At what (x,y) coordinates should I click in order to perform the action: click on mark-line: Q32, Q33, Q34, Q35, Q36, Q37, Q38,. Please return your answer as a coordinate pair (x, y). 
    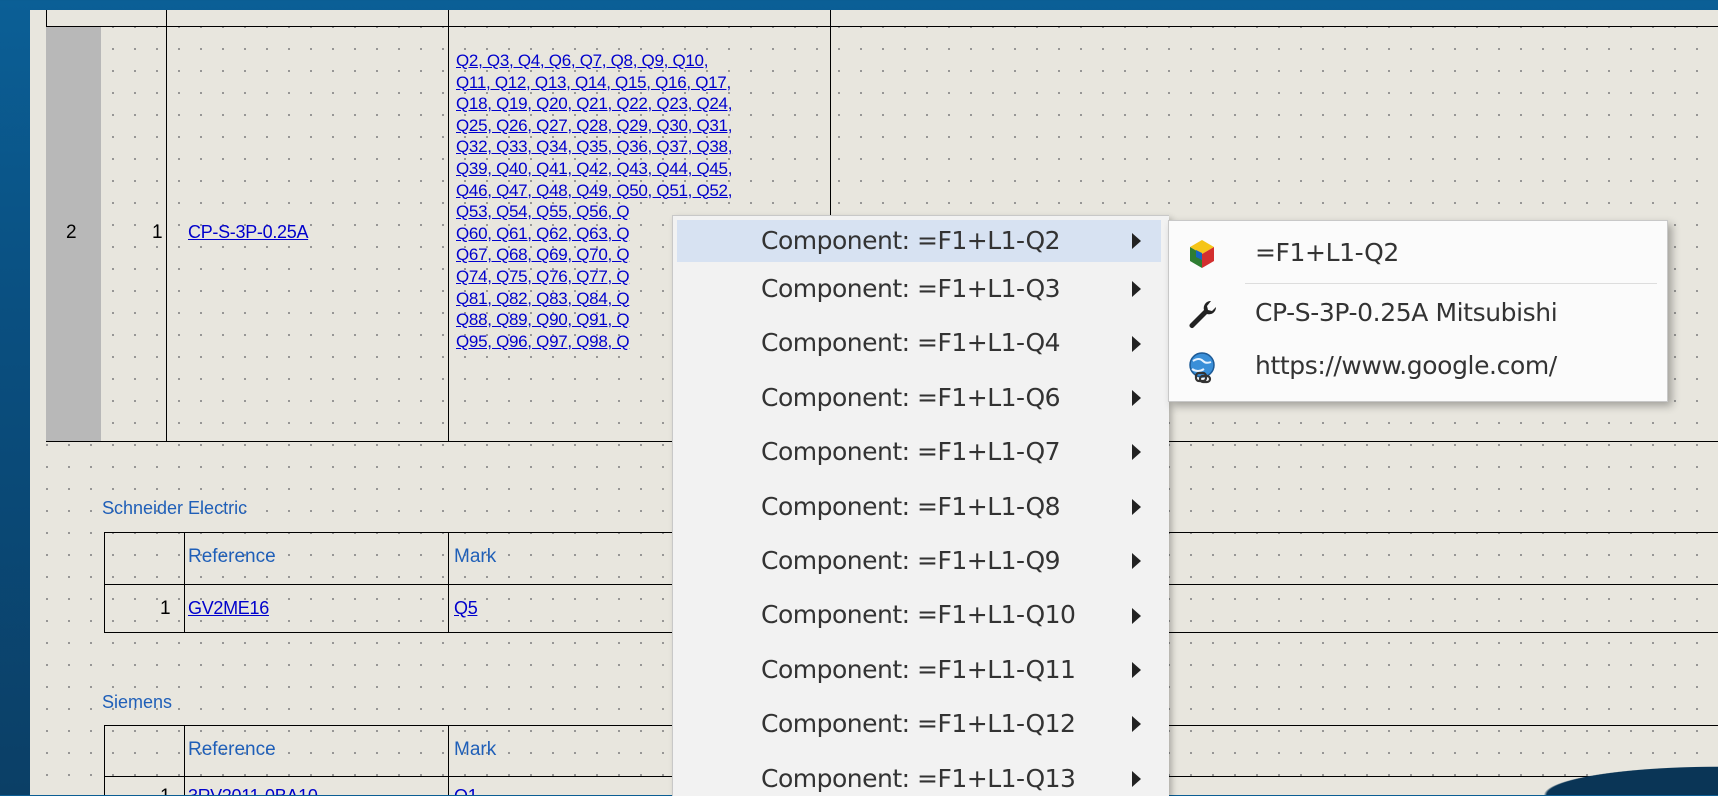
    Looking at the image, I should click on (621, 147).